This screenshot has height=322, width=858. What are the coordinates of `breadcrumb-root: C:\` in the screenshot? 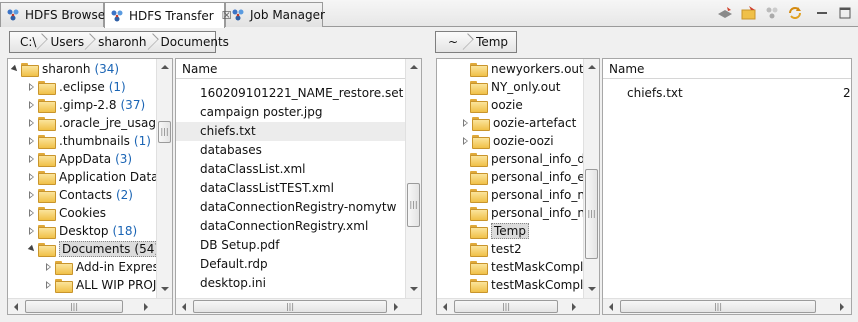 It's located at (27, 42).